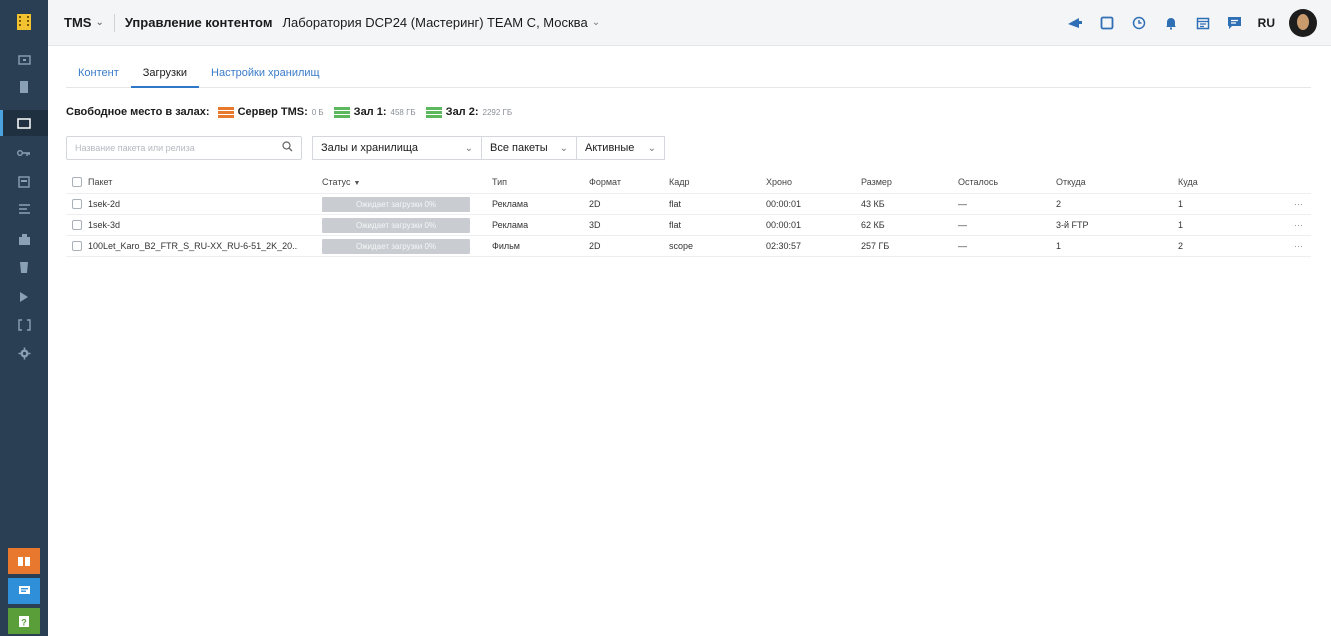  I want to click on from-cell: 2, so click(1059, 204).